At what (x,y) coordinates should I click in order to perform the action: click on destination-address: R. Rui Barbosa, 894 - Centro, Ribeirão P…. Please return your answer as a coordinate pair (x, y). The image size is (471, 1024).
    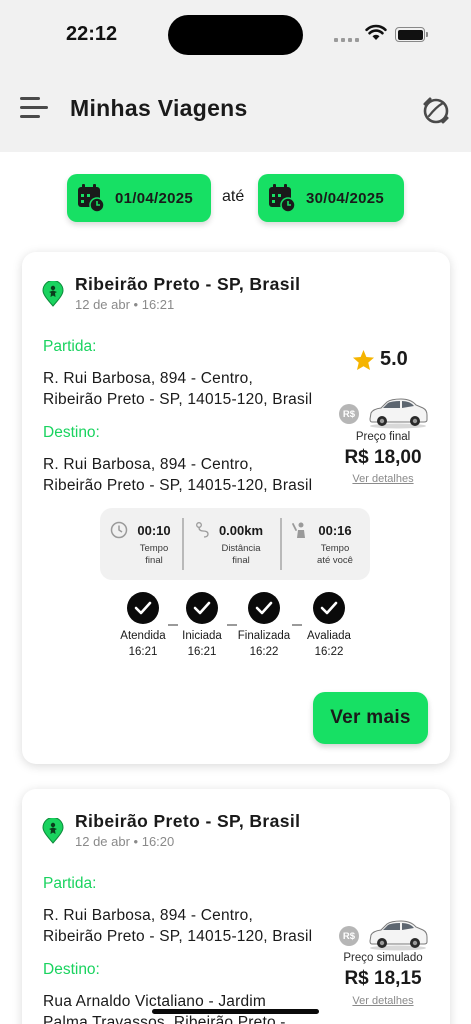
    Looking at the image, I should click on (188, 475).